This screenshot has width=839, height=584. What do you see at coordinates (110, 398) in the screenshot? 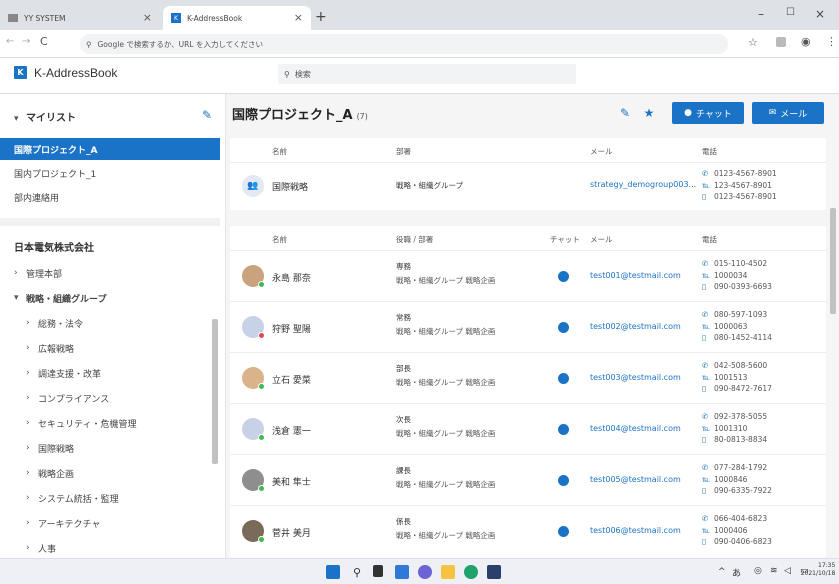
I see `sidebar-item-org: › コンプライアンス` at bounding box center [110, 398].